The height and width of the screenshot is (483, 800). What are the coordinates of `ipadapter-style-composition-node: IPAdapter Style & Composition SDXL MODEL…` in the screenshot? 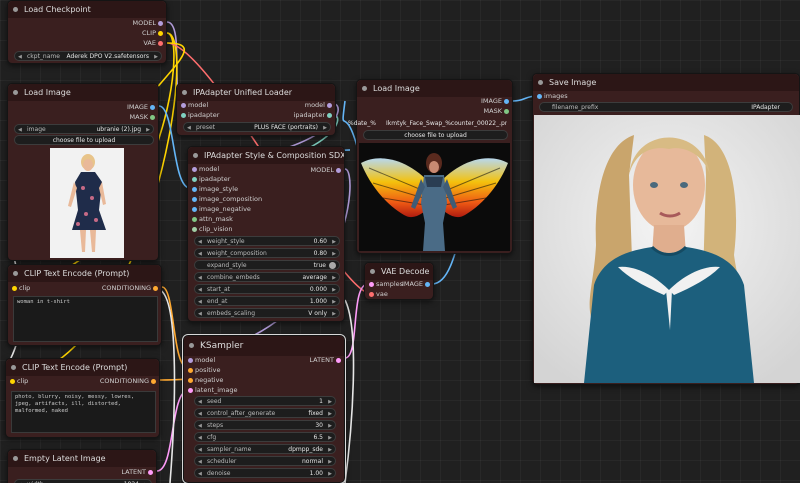 It's located at (266, 234).